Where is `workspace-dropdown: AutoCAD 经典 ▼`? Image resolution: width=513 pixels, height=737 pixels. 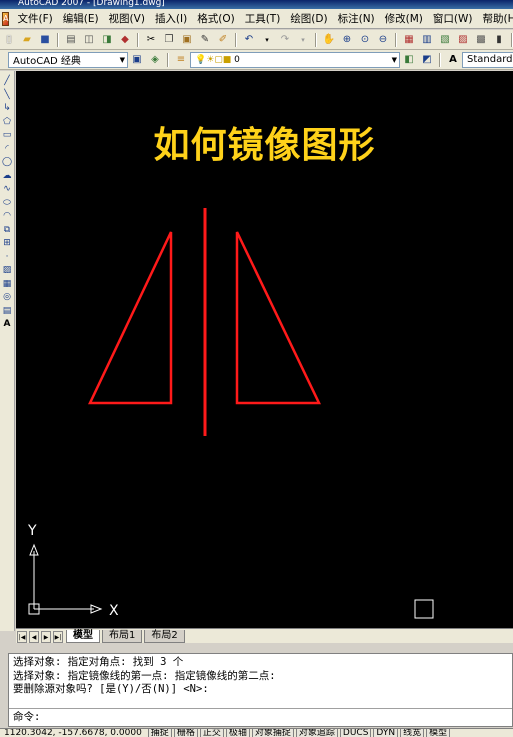 workspace-dropdown: AutoCAD 经典 ▼ is located at coordinates (68, 59).